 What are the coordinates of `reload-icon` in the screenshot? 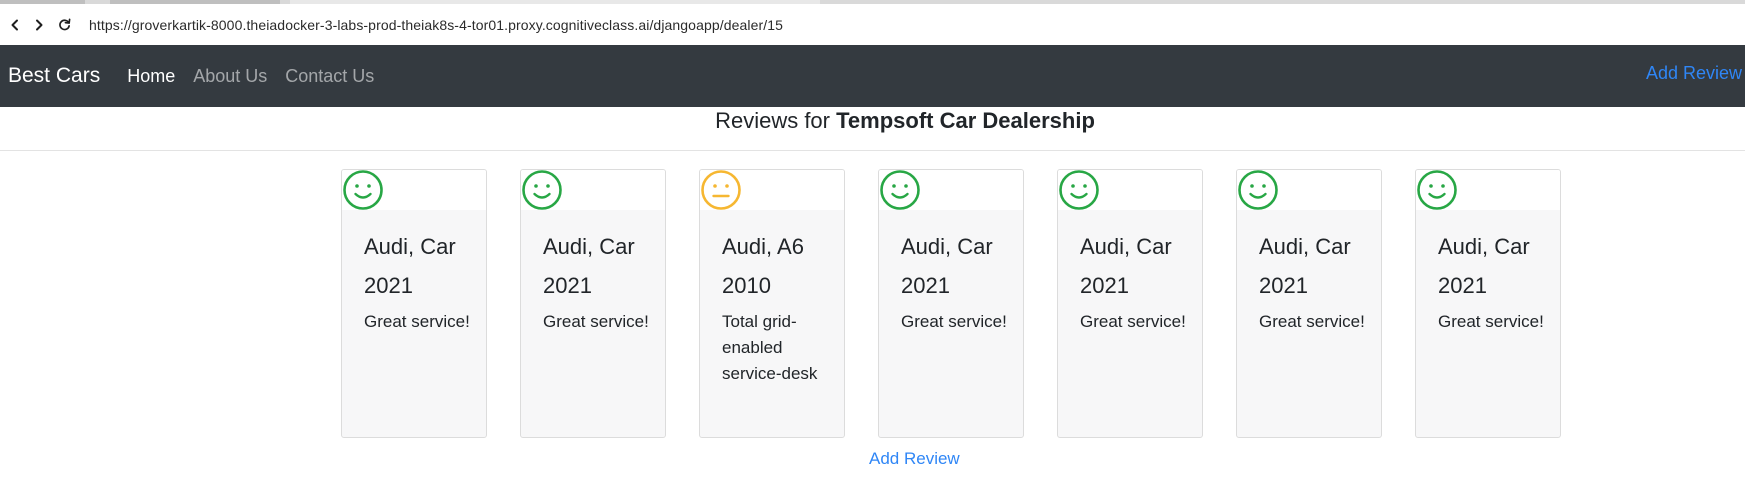 It's located at (64, 24).